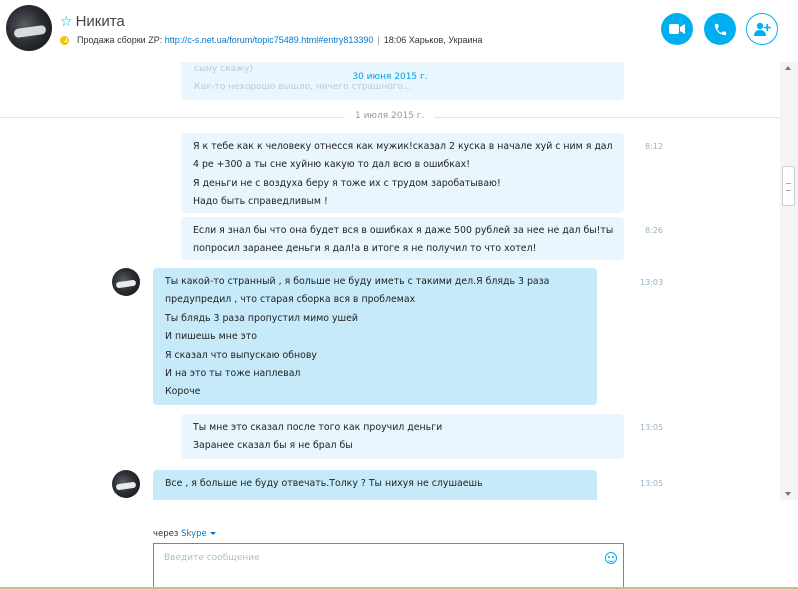  I want to click on message-text: Надо быть справедливым !, so click(260, 202).